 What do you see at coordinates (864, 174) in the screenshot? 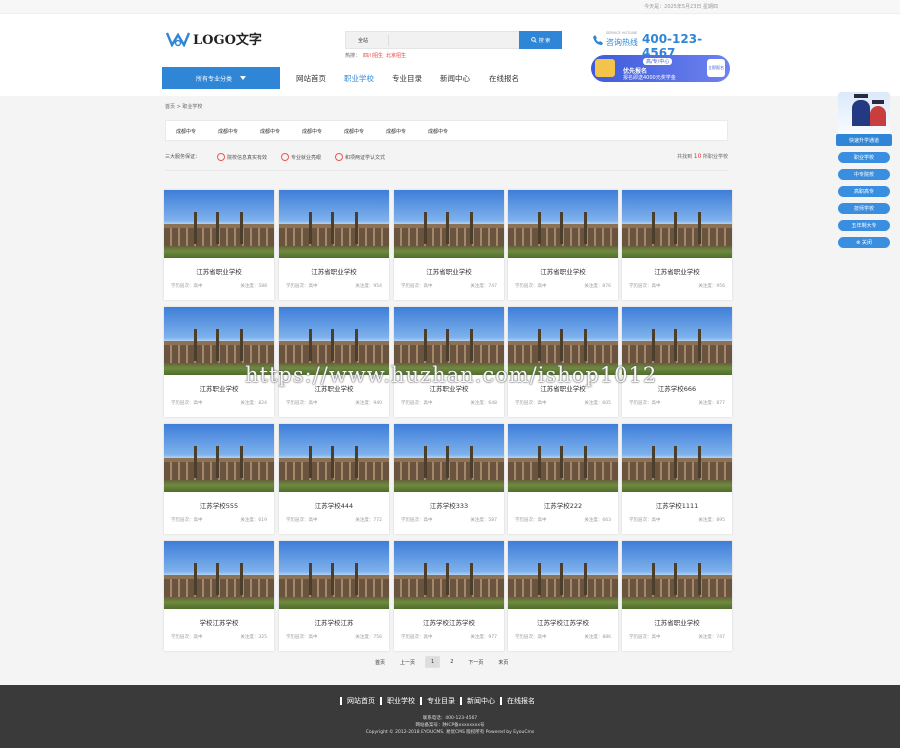
I see `sidebar-item-secondary: 中专院校` at bounding box center [864, 174].